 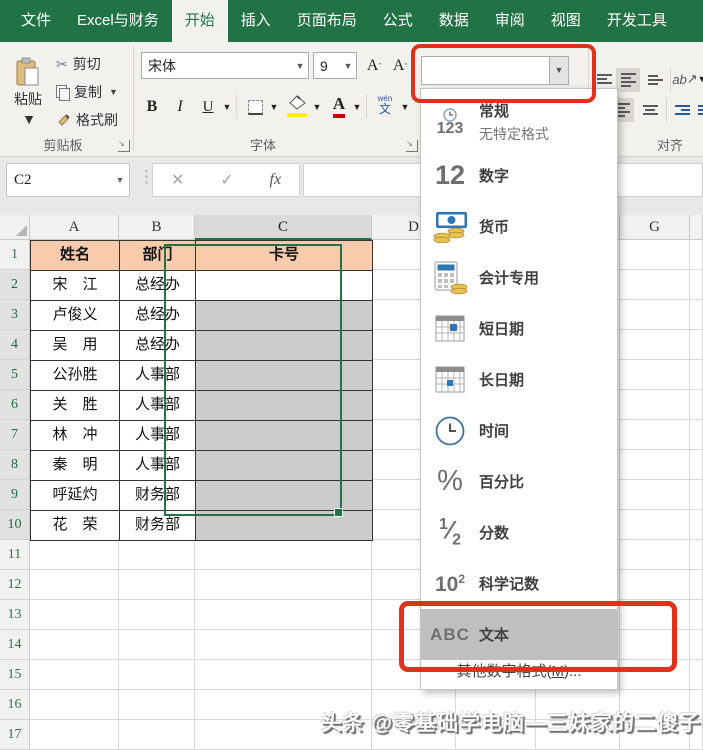 I want to click on orientation-dropdown-arrow: ▼, so click(x=700, y=79).